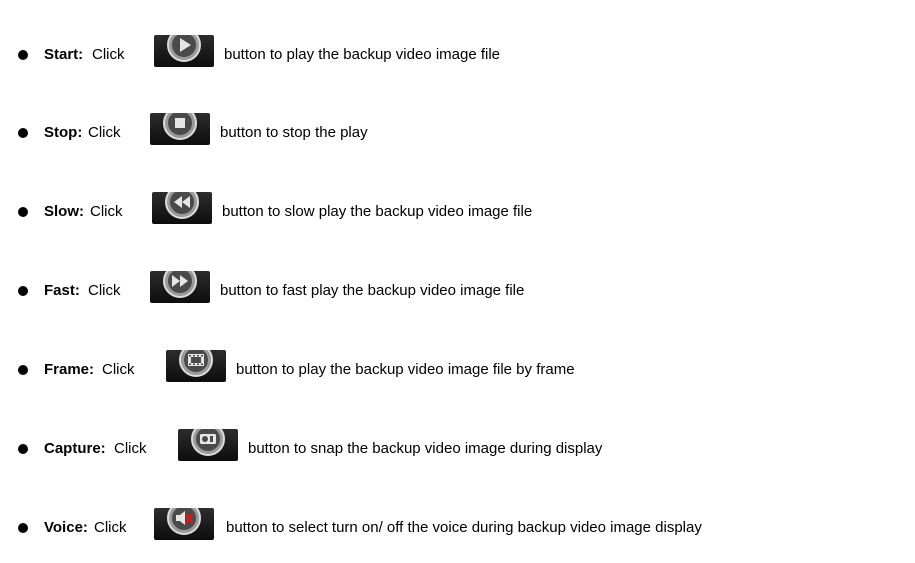 This screenshot has height=563, width=915. What do you see at coordinates (66, 527) in the screenshot?
I see `item-label: Voice:` at bounding box center [66, 527].